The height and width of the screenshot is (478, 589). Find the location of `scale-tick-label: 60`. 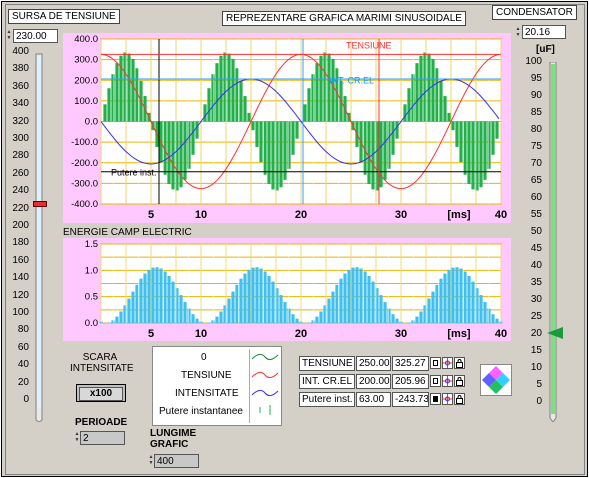

scale-tick-label: 60 is located at coordinates (23, 347).